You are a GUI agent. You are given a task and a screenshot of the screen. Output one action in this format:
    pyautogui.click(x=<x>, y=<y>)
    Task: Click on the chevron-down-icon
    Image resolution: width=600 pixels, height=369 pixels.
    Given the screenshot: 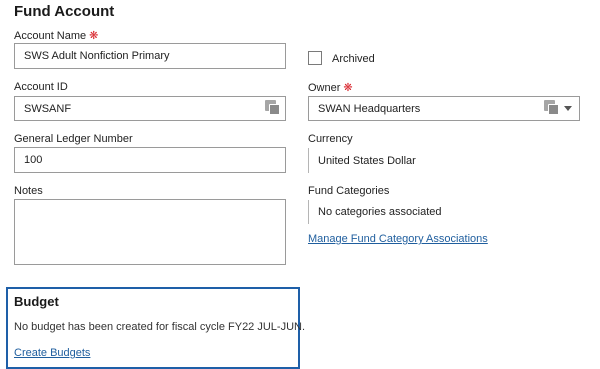 What is the action you would take?
    pyautogui.click(x=568, y=108)
    